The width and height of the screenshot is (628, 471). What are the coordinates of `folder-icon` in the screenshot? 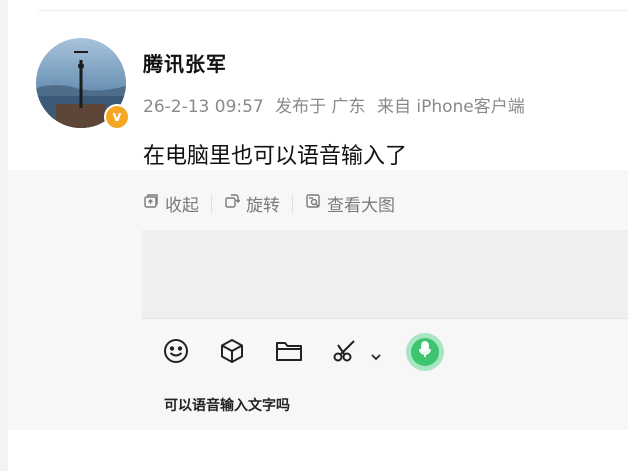 It's located at (289, 353).